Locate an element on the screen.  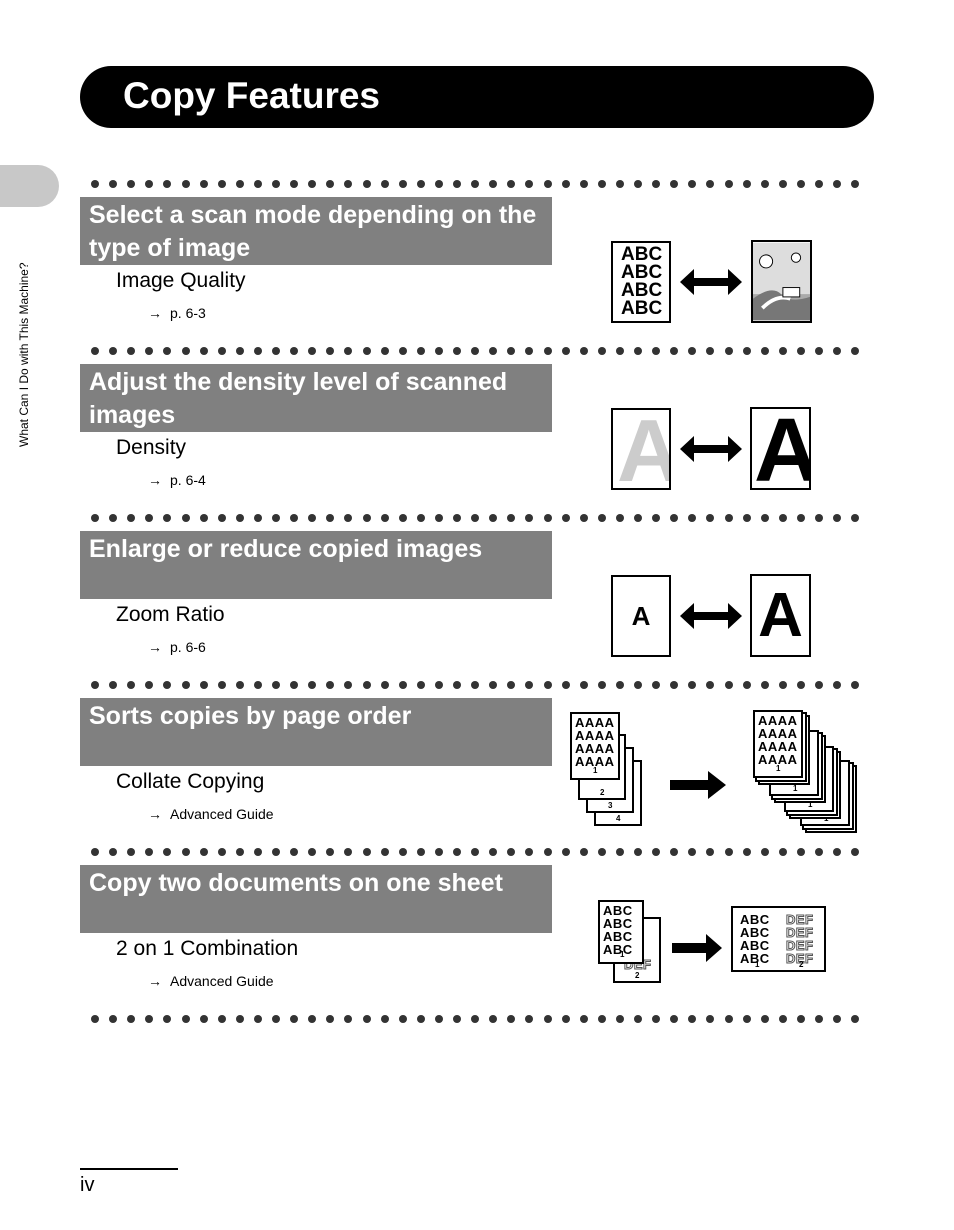
arrow-right-icon is located at coordinates (697, 948).